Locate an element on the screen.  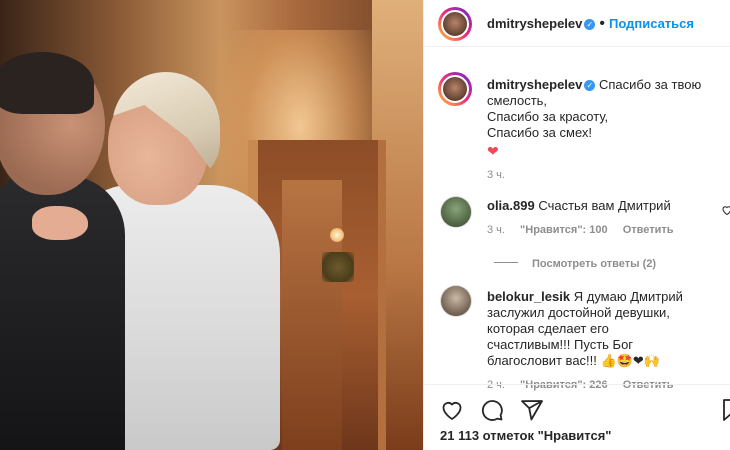
comment-text-2: заслужил достойной девушки, is located at coordinates (578, 312).